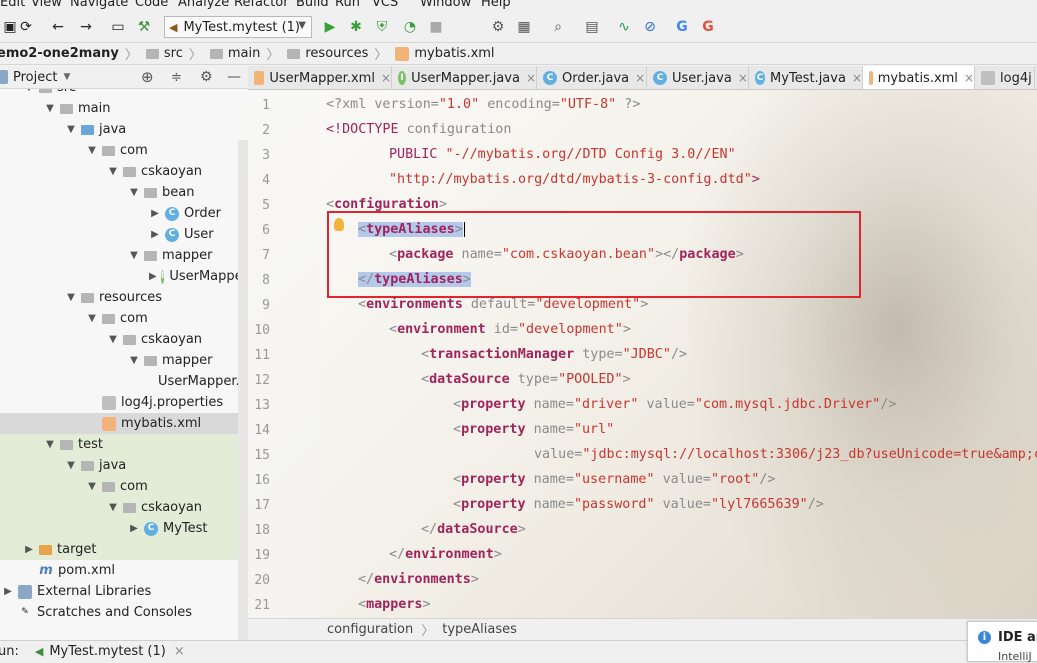 Image resolution: width=1037 pixels, height=663 pixels. Describe the element at coordinates (124, 276) in the screenshot. I see `tree-item: ▶ I UserMapper` at that location.